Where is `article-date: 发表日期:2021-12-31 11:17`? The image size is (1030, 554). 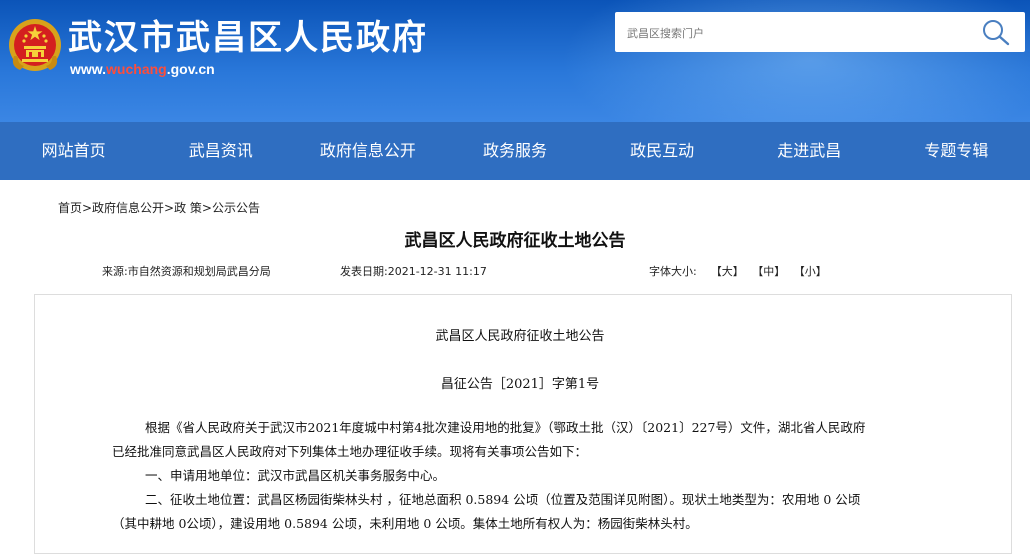
article-date: 发表日期:2021-12-31 11:17 is located at coordinates (413, 271).